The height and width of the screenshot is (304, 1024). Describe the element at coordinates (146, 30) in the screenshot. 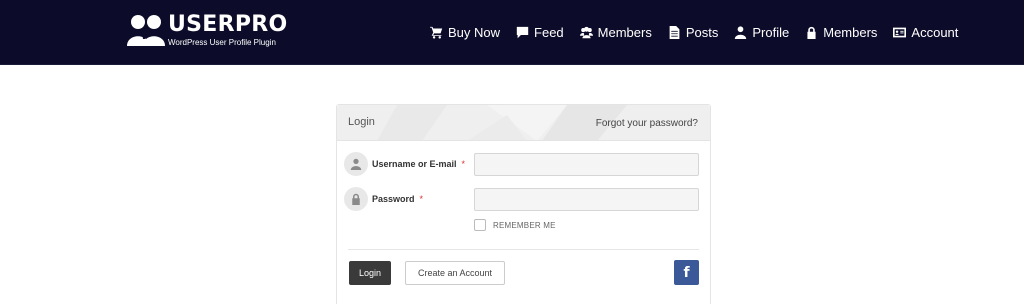

I see `users-logo-icon` at that location.